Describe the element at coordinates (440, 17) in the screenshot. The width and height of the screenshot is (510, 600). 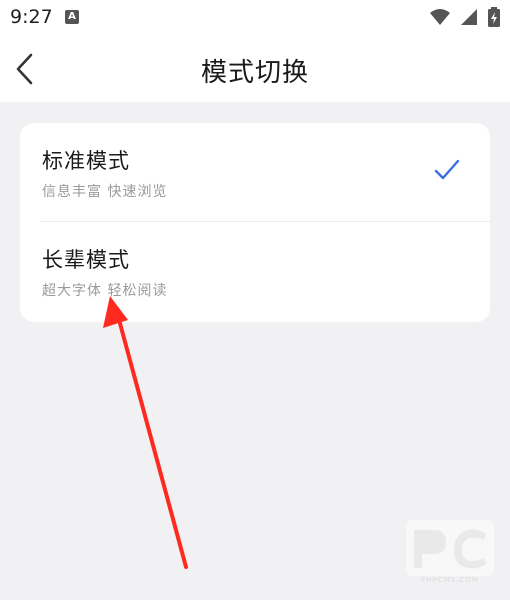
I see `wifi-icon` at that location.